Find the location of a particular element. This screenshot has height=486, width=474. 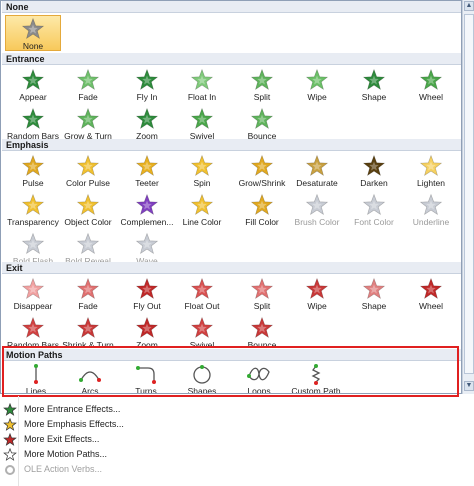

effect-label: Pulse is located at coordinates (33, 183).